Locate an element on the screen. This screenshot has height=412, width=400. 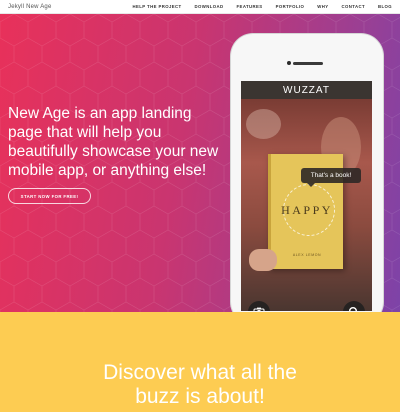
phone-camera-dot is located at coordinates (289, 63).